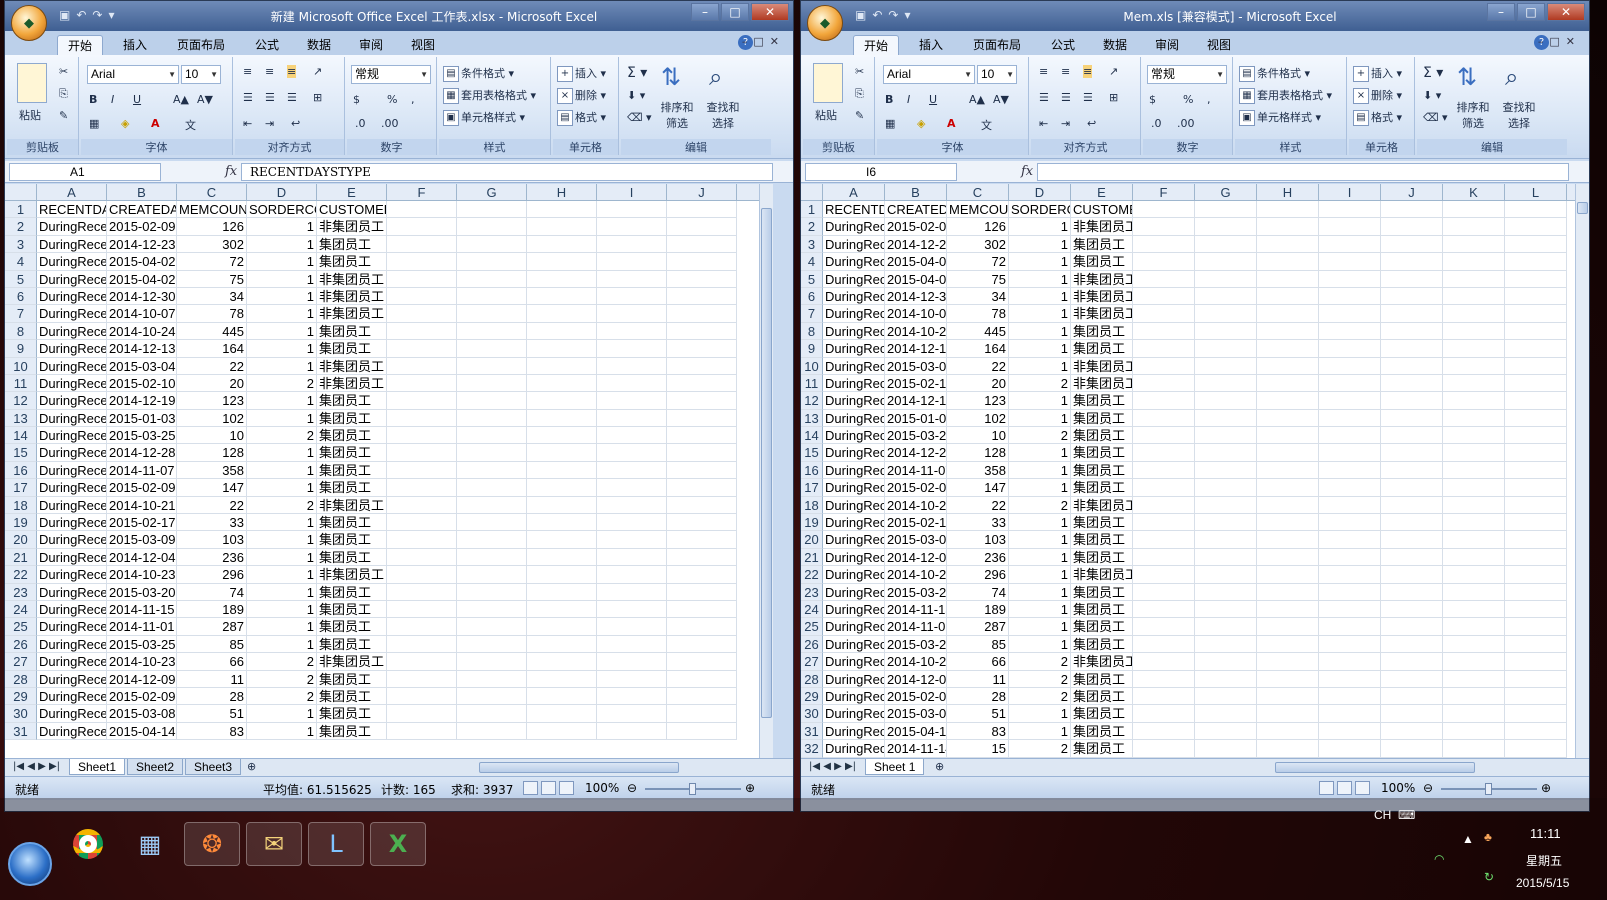 The width and height of the screenshot is (1607, 900). I want to click on table-cell: 78, so click(978, 314).